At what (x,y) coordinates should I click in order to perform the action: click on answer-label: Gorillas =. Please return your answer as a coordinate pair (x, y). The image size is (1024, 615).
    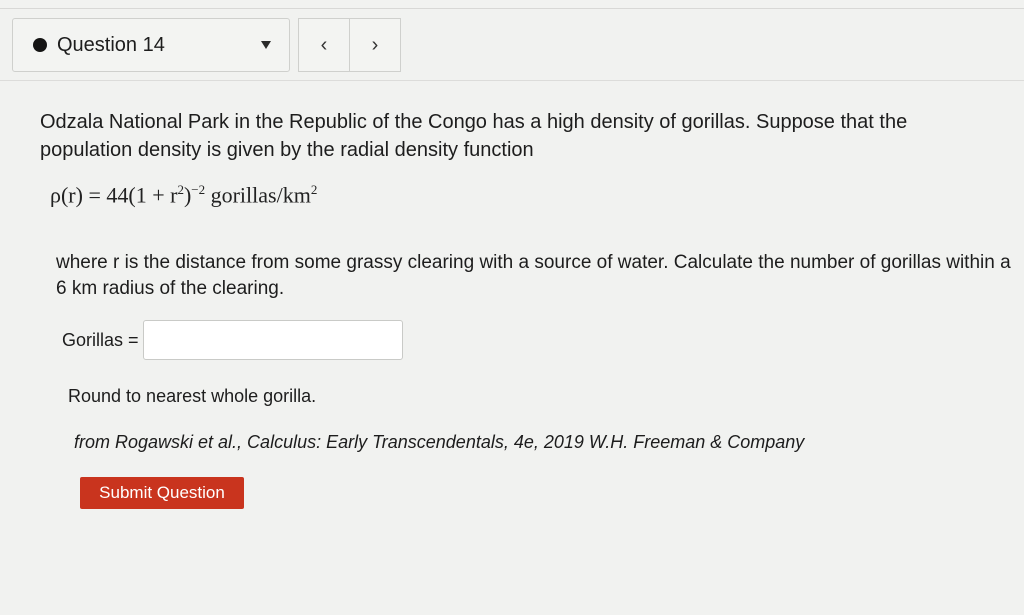
    Looking at the image, I should click on (100, 339).